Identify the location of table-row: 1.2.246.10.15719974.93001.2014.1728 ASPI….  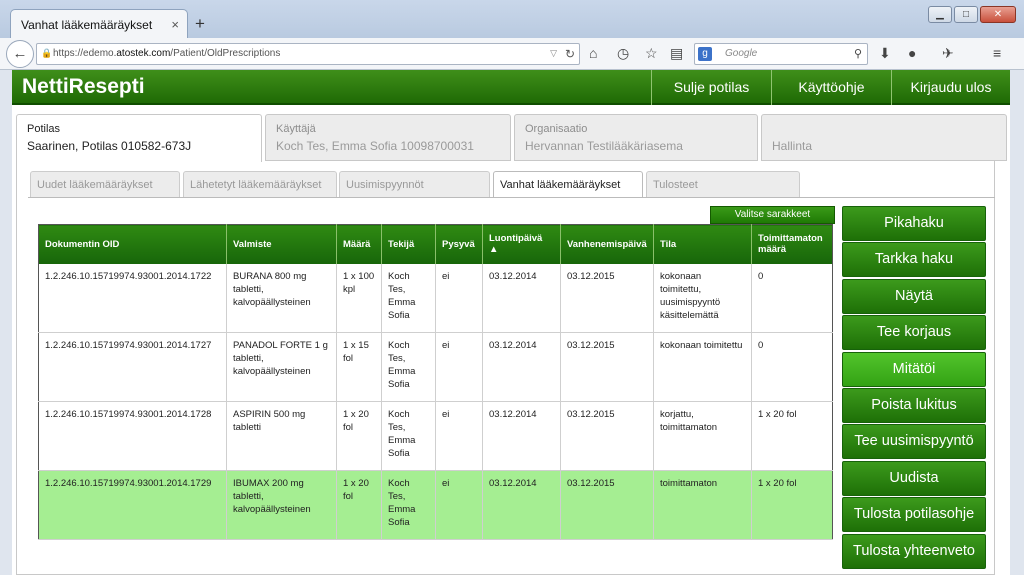
(435, 436).